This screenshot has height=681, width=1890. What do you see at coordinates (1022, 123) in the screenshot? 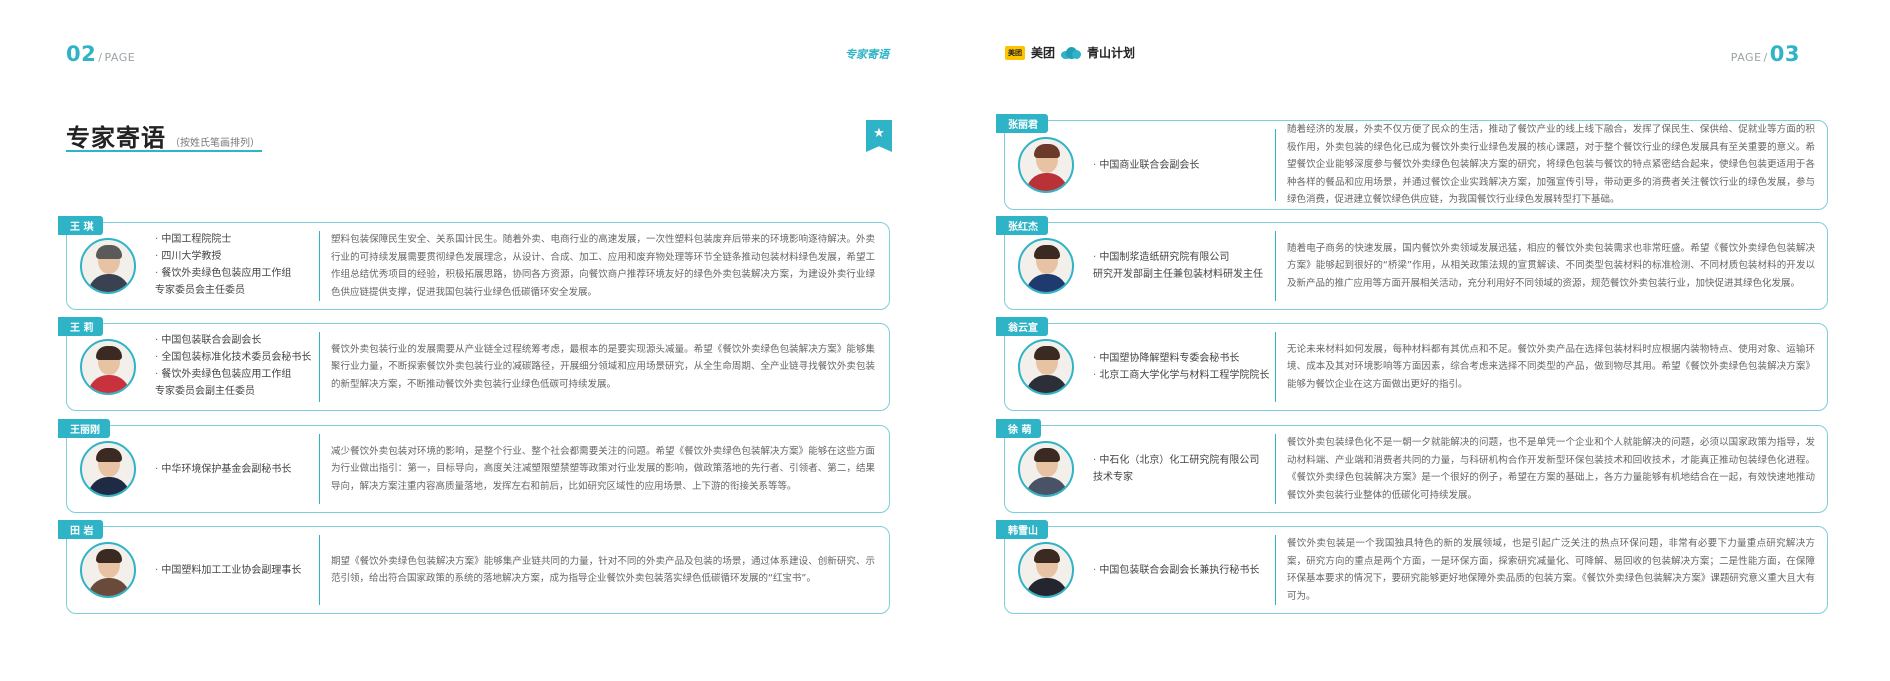
I see `expert-name-tag: 张丽君` at bounding box center [1022, 123].